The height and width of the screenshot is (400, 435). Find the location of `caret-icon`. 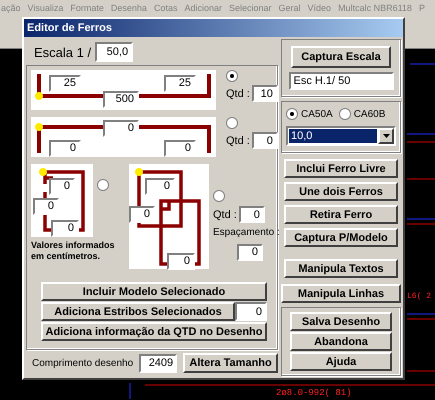

caret-icon is located at coordinates (386, 136).